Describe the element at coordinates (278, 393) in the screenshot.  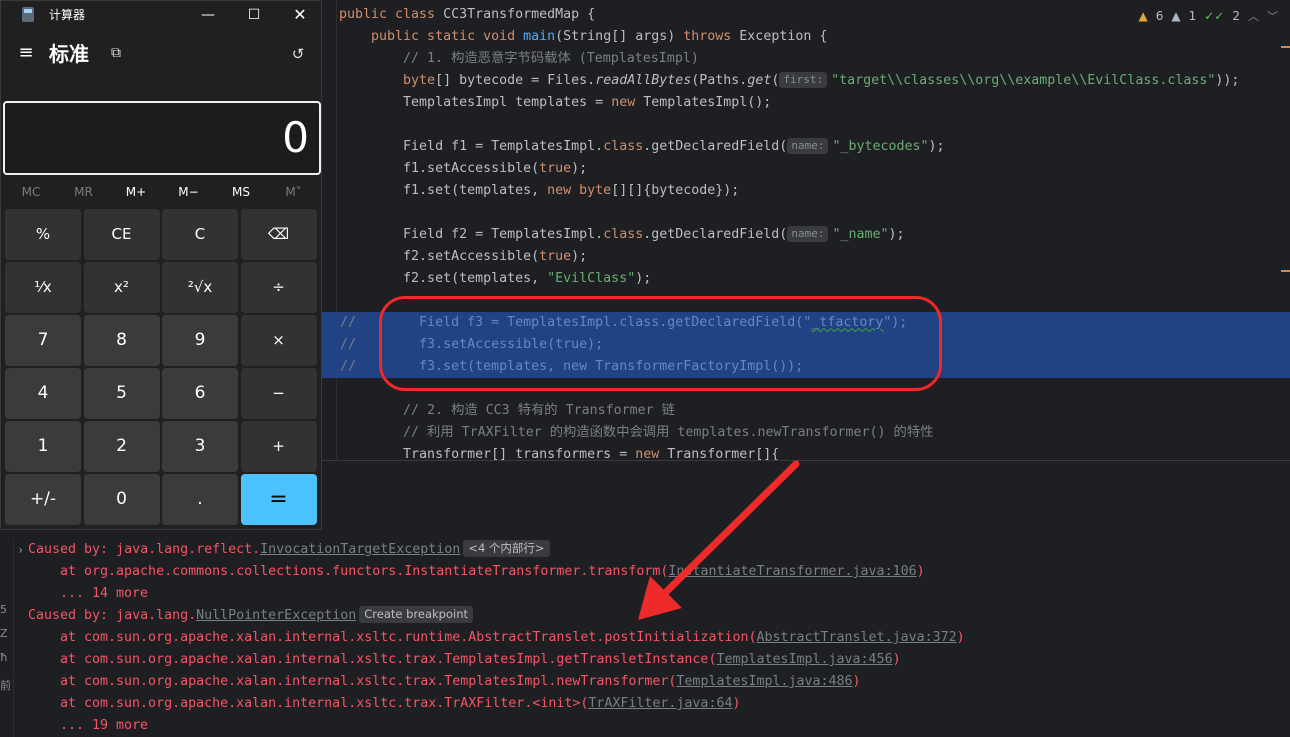
I see `calculator-key: −` at that location.